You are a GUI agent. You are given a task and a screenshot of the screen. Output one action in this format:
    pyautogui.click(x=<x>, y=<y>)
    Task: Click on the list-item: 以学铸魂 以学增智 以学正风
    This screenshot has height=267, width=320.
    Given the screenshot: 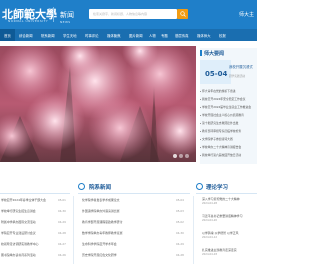 What is the action you would take?
    pyautogui.click(x=220, y=233)
    